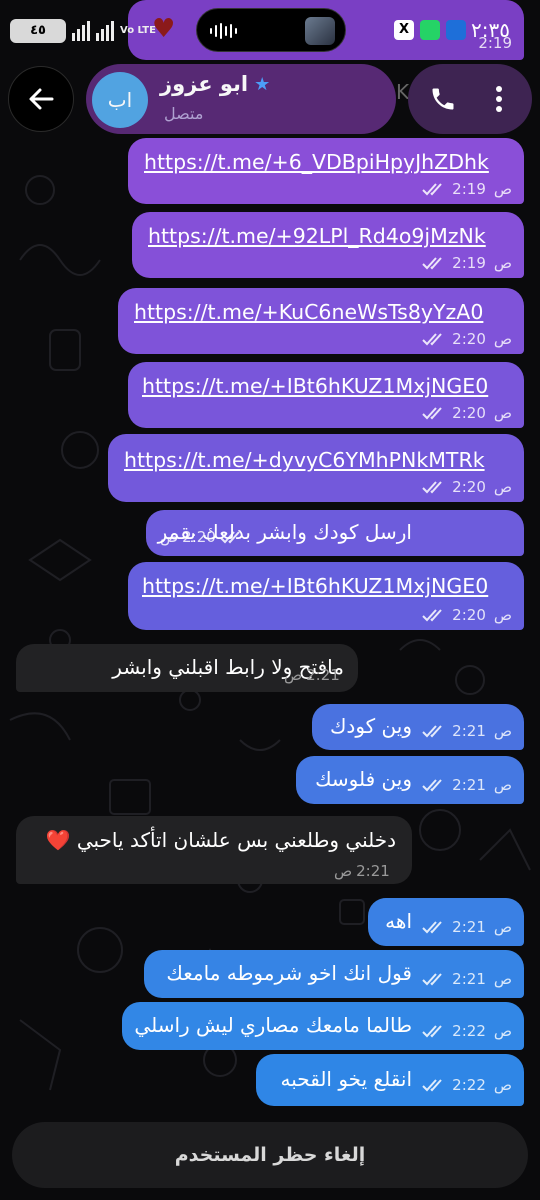  What do you see at coordinates (83, 31) in the screenshot?
I see `status-left-group: ٤٥ Vo LTE` at bounding box center [83, 31].